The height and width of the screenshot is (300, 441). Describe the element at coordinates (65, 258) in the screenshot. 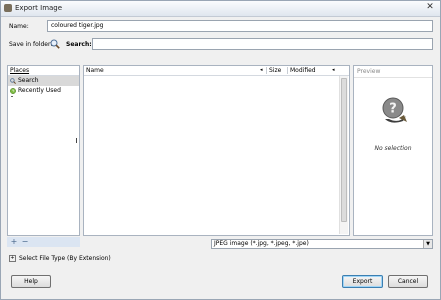

I see `expander-label: Select File Type (By Extension)` at that location.